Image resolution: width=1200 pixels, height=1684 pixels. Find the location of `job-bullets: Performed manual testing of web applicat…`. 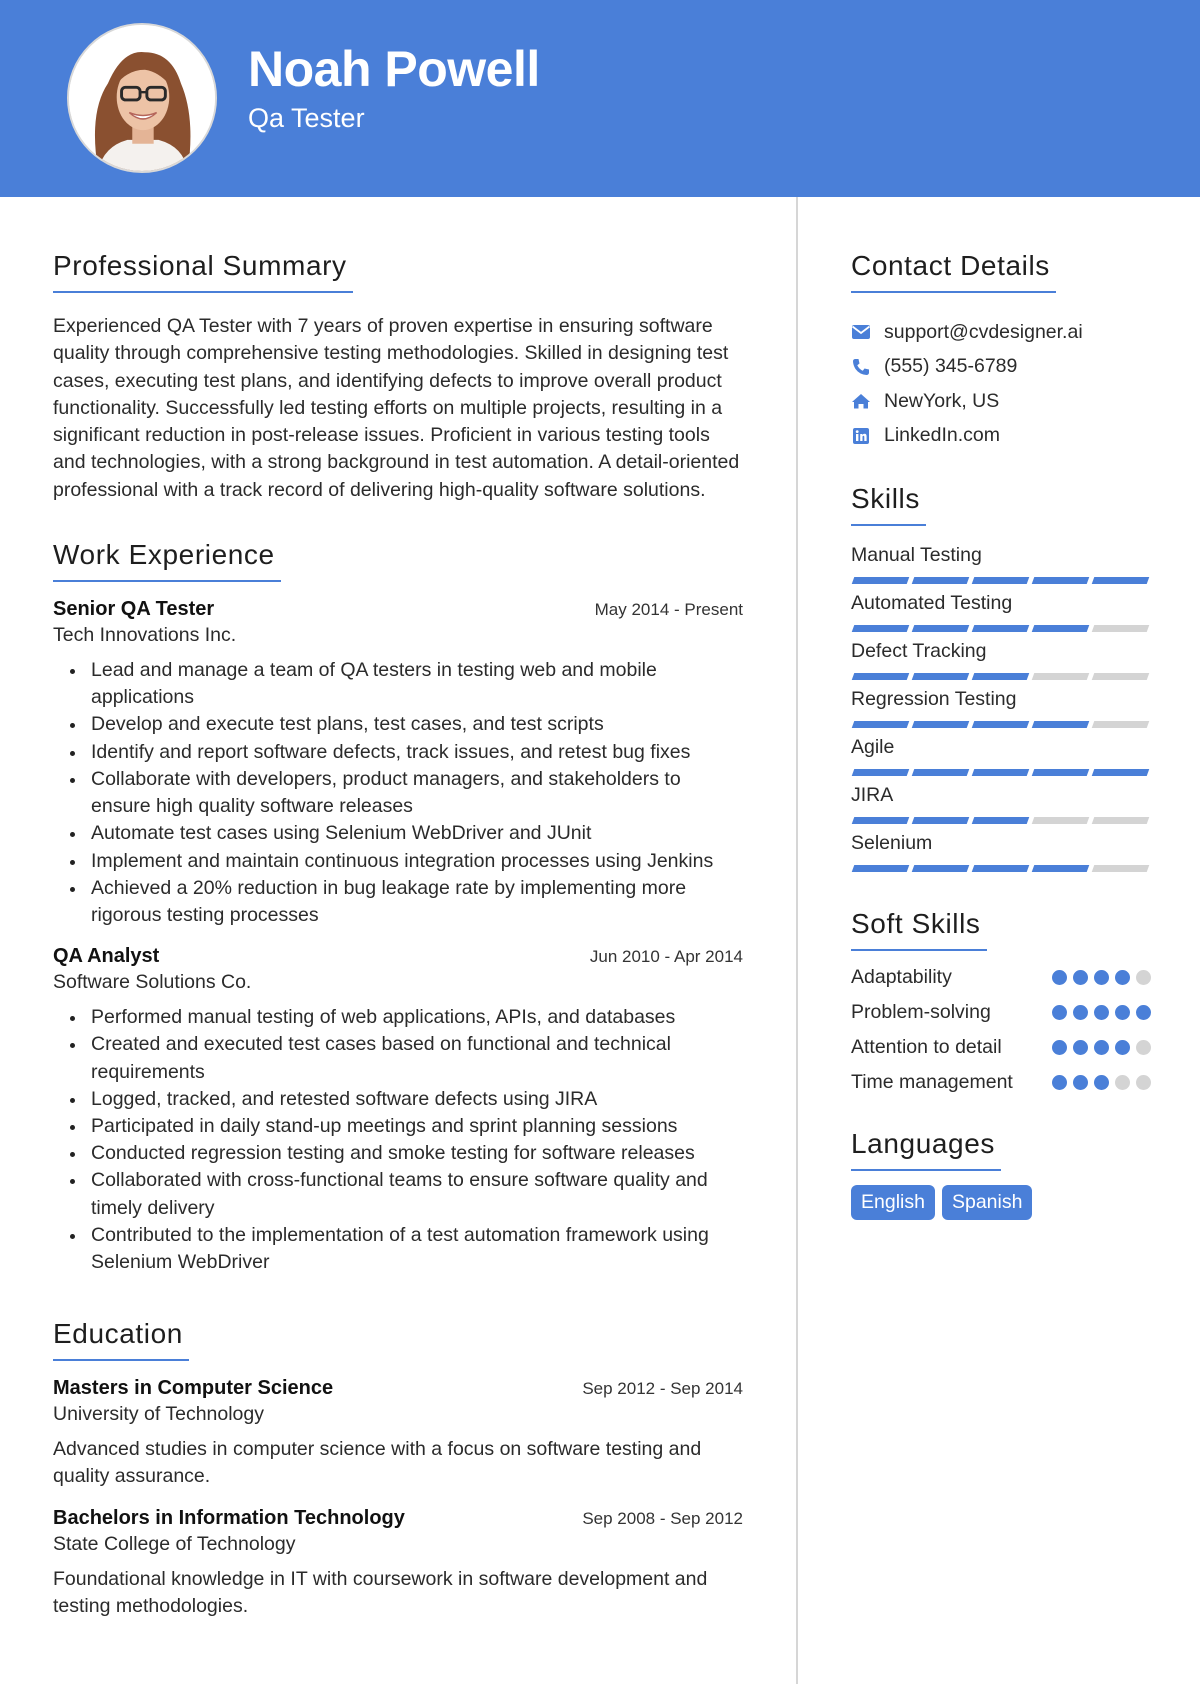

job-bullets: Performed manual testing of web applicat… is located at coordinates (398, 1140).